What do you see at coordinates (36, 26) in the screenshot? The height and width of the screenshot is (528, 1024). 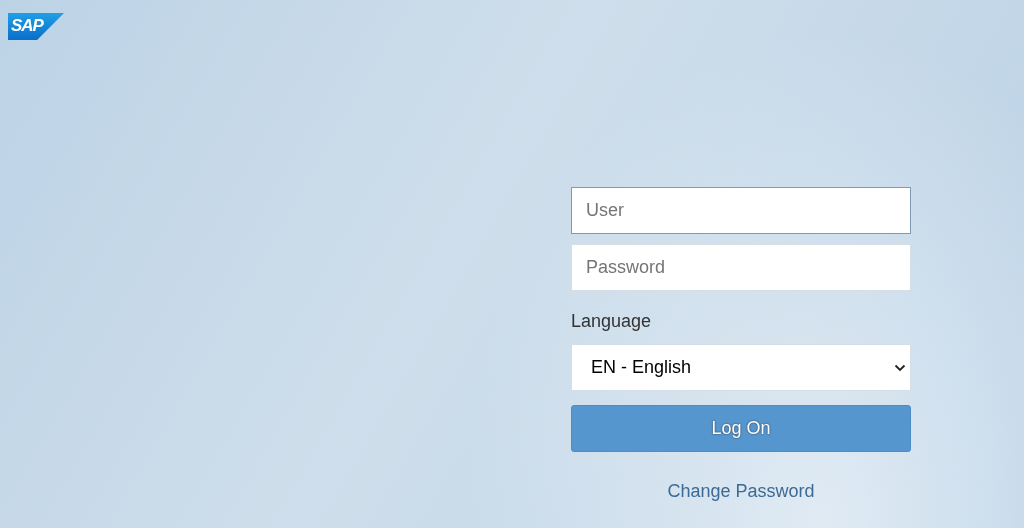 I see `sap-logo: SAP` at bounding box center [36, 26].